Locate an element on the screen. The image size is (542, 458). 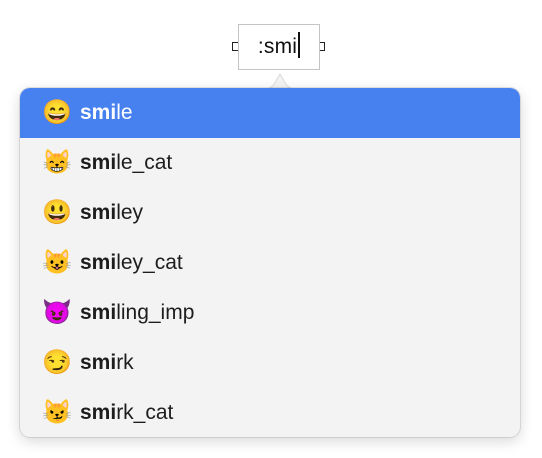
field-text: :smi is located at coordinates (277, 46).